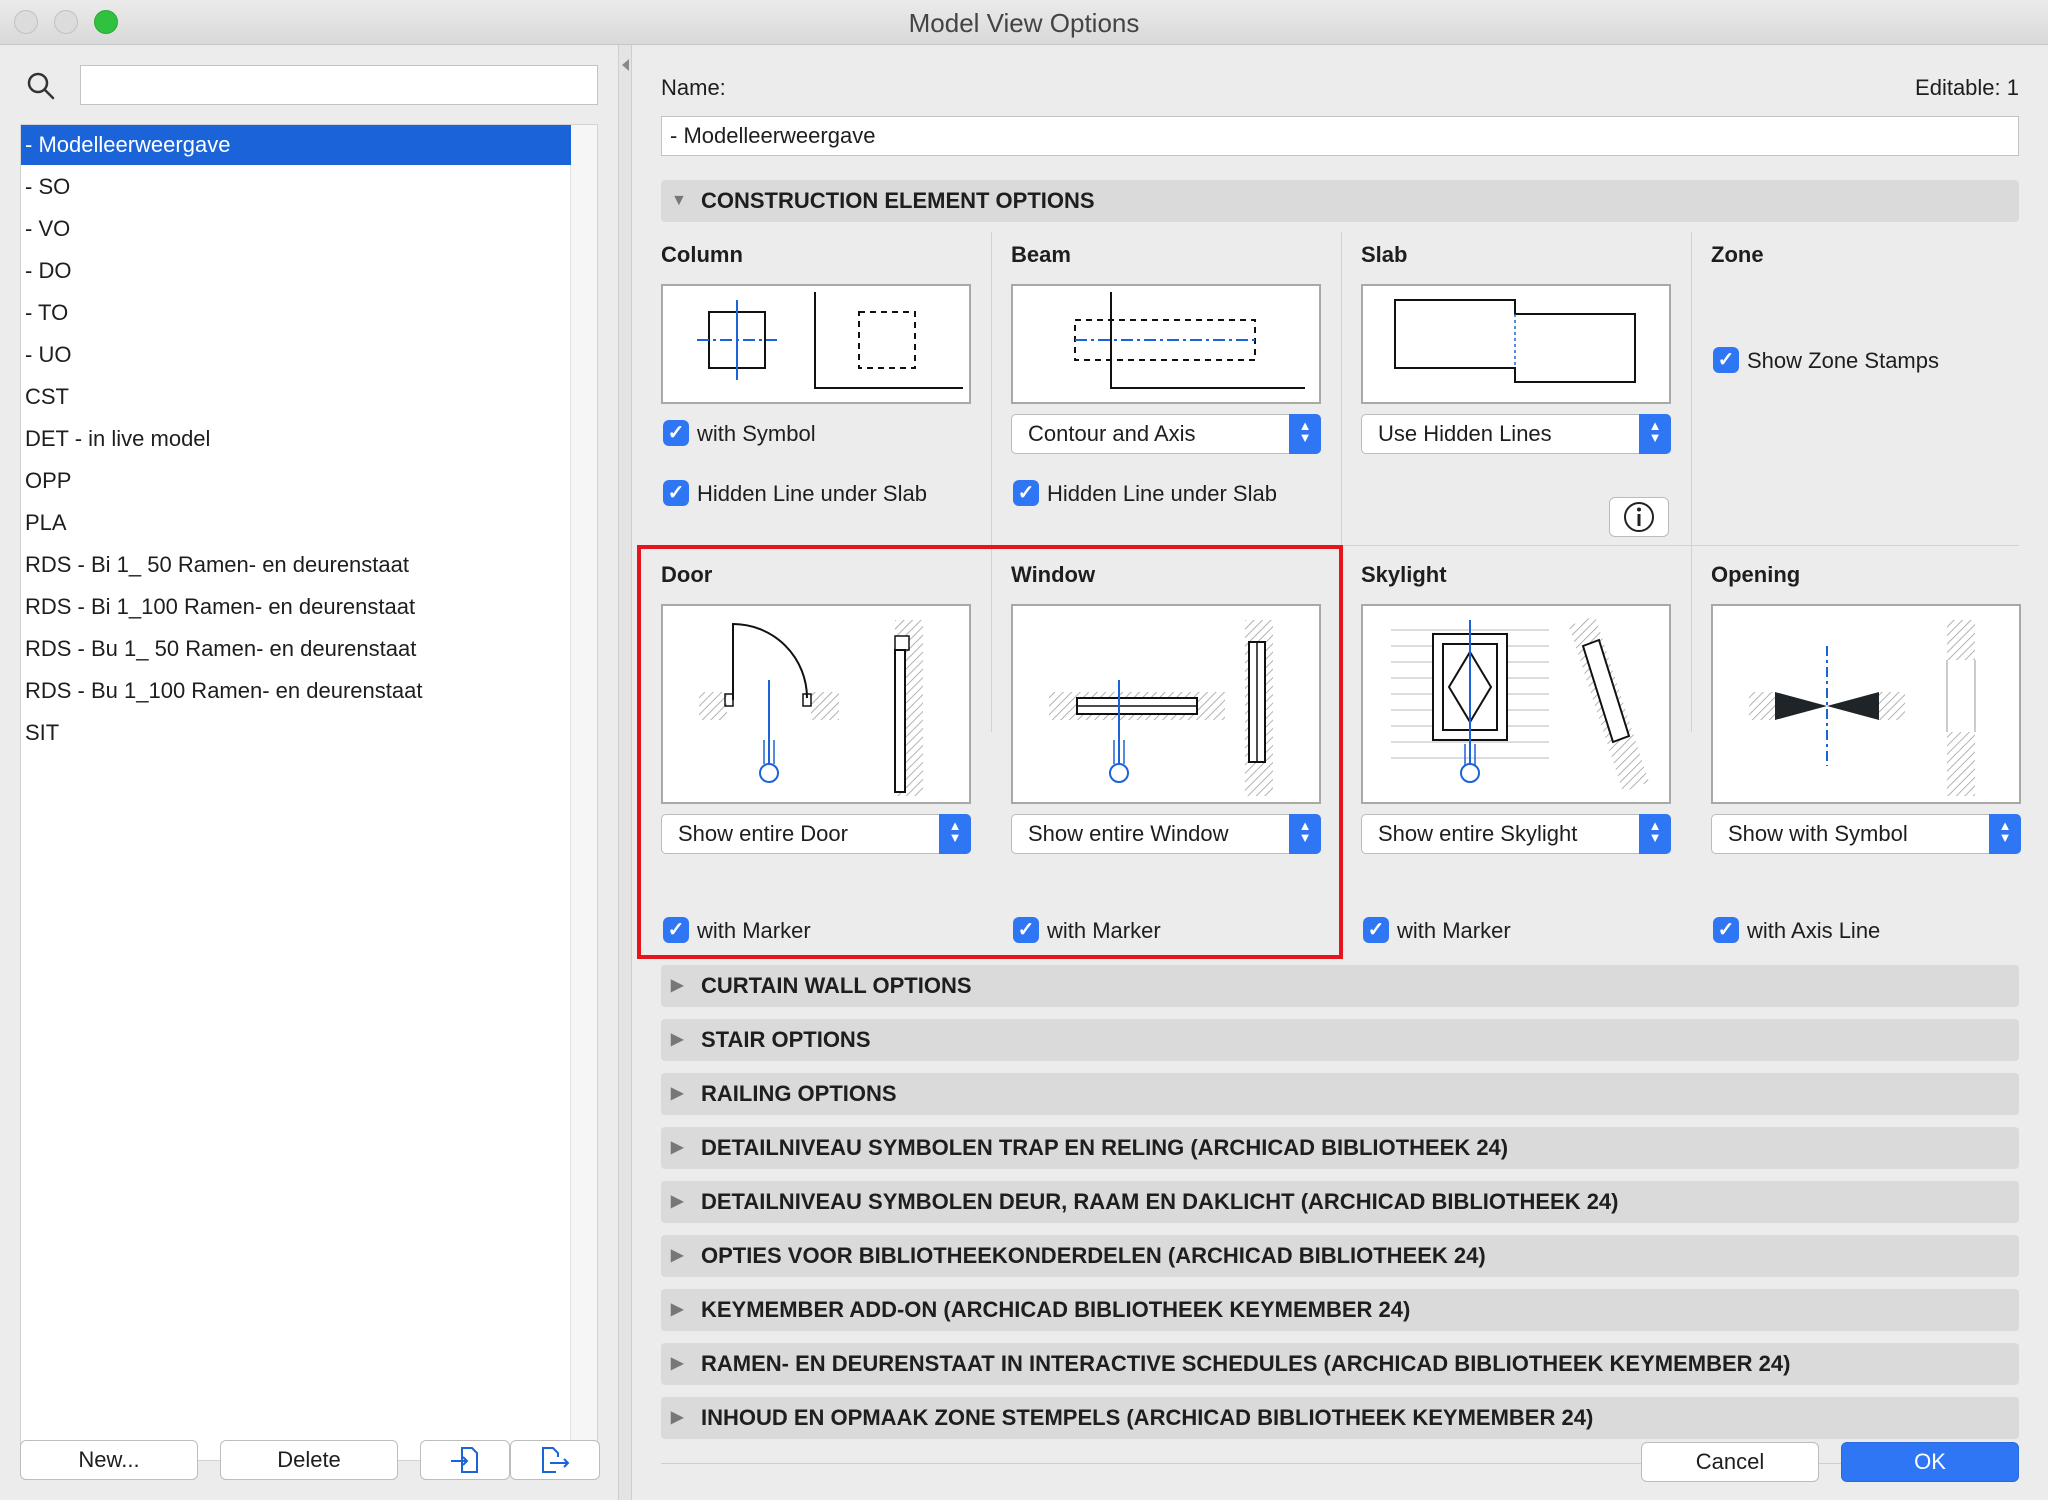 This screenshot has height=1500, width=2048. What do you see at coordinates (555, 1463) in the screenshot?
I see `export-icon` at bounding box center [555, 1463].